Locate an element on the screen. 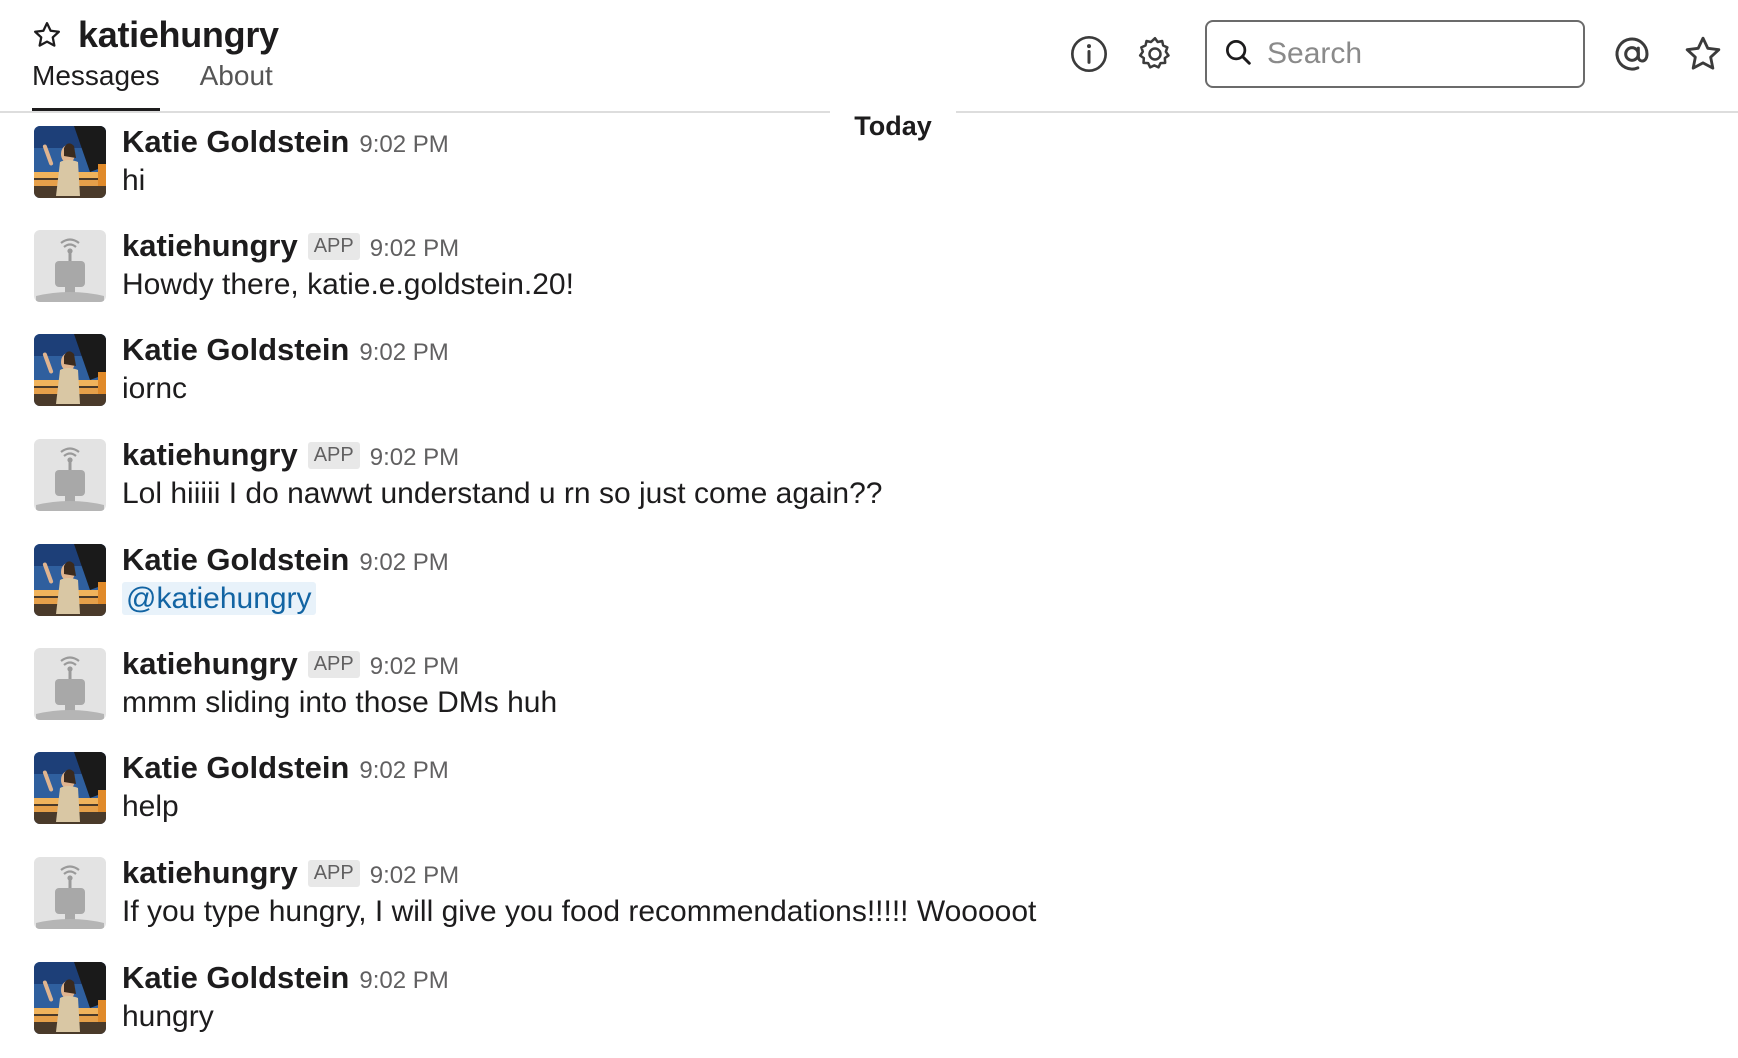 The height and width of the screenshot is (1058, 1738). search-input is located at coordinates (1417, 54).